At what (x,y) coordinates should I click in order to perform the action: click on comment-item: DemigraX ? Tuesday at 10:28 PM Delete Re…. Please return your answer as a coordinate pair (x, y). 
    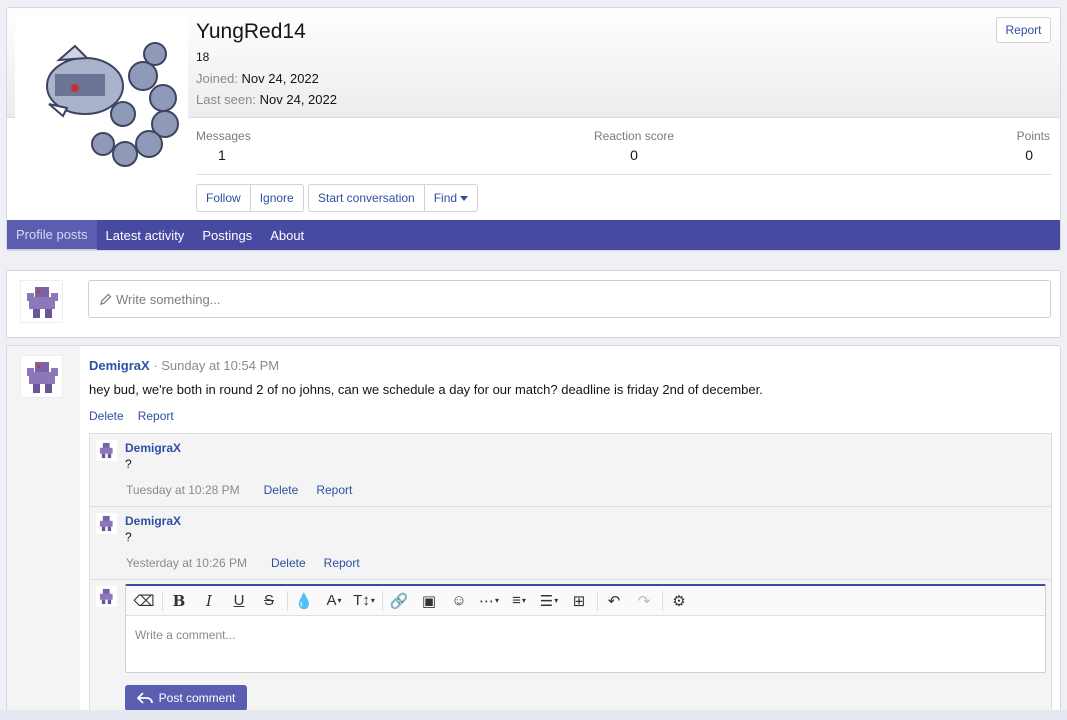
    Looking at the image, I should click on (570, 470).